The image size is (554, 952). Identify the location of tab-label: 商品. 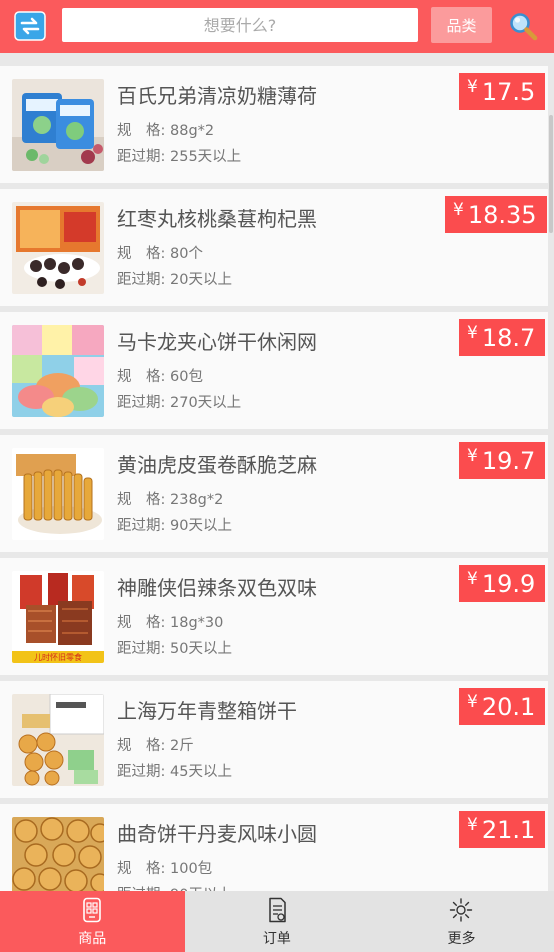
(92, 939).